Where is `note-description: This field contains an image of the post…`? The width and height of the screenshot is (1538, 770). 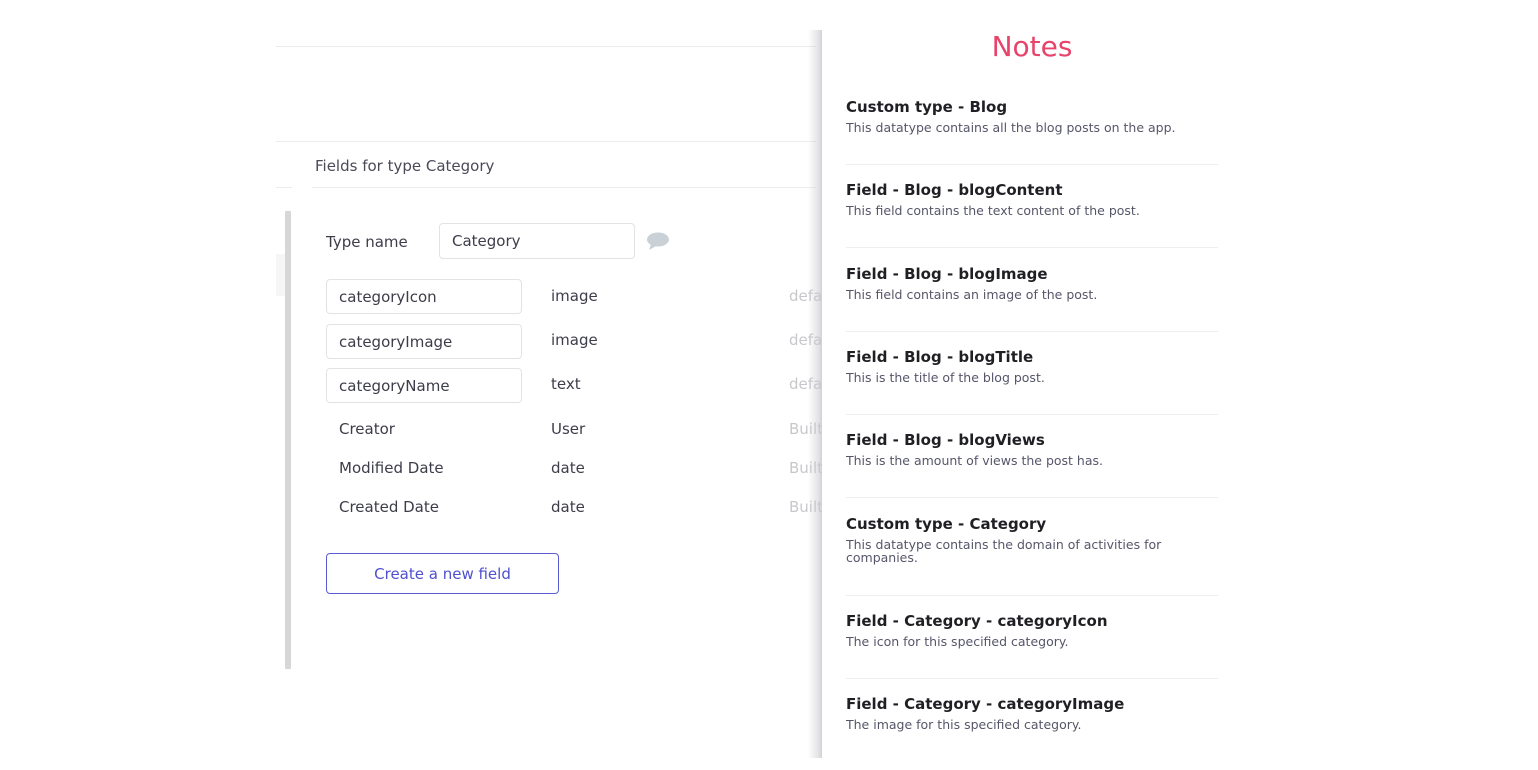
note-description: This field contains an image of the post… is located at coordinates (972, 294).